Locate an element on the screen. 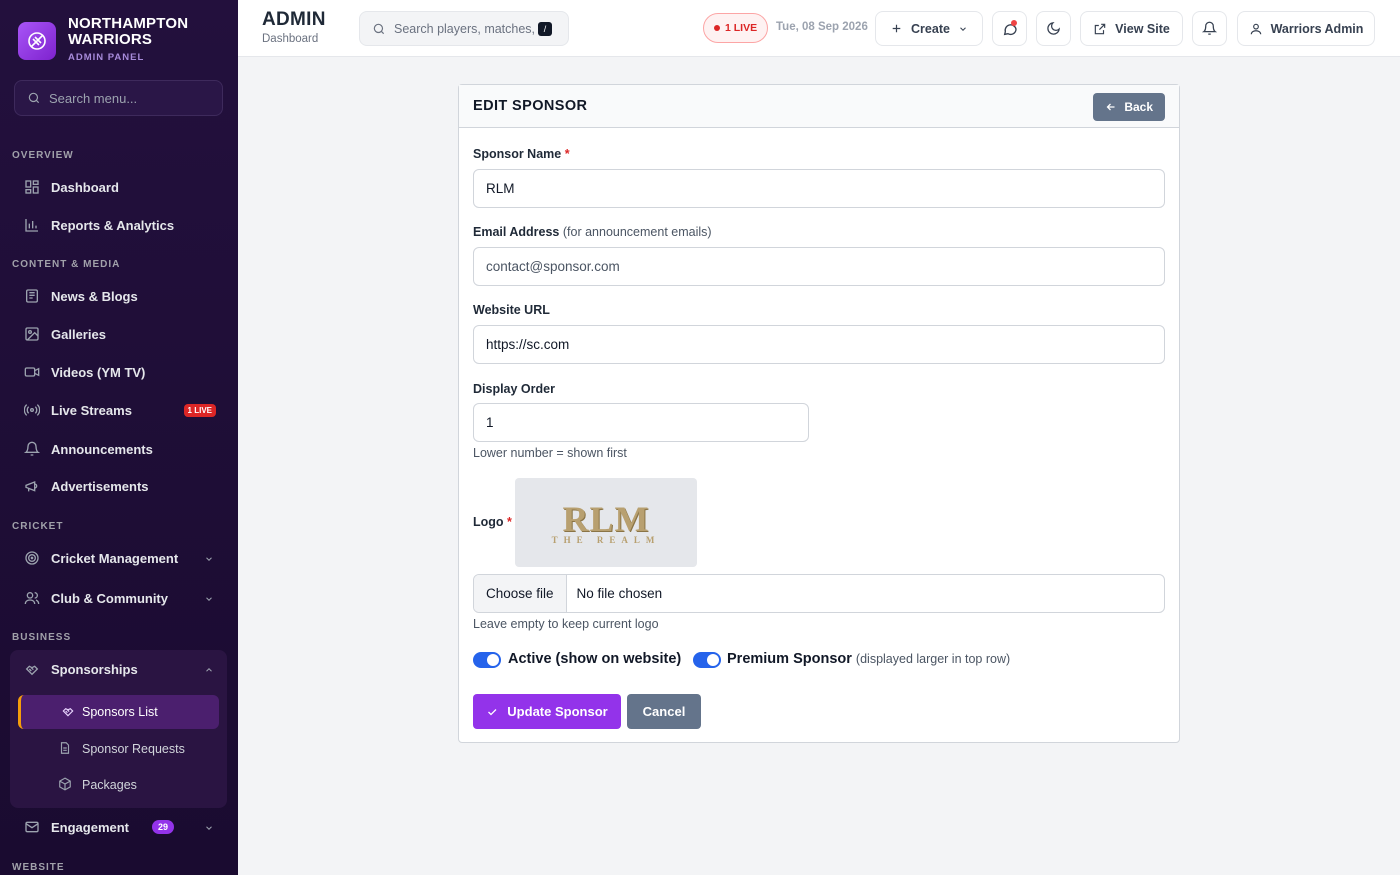 The width and height of the screenshot is (1400, 875). active-toggle-label: Active (show on website) is located at coordinates (595, 659).